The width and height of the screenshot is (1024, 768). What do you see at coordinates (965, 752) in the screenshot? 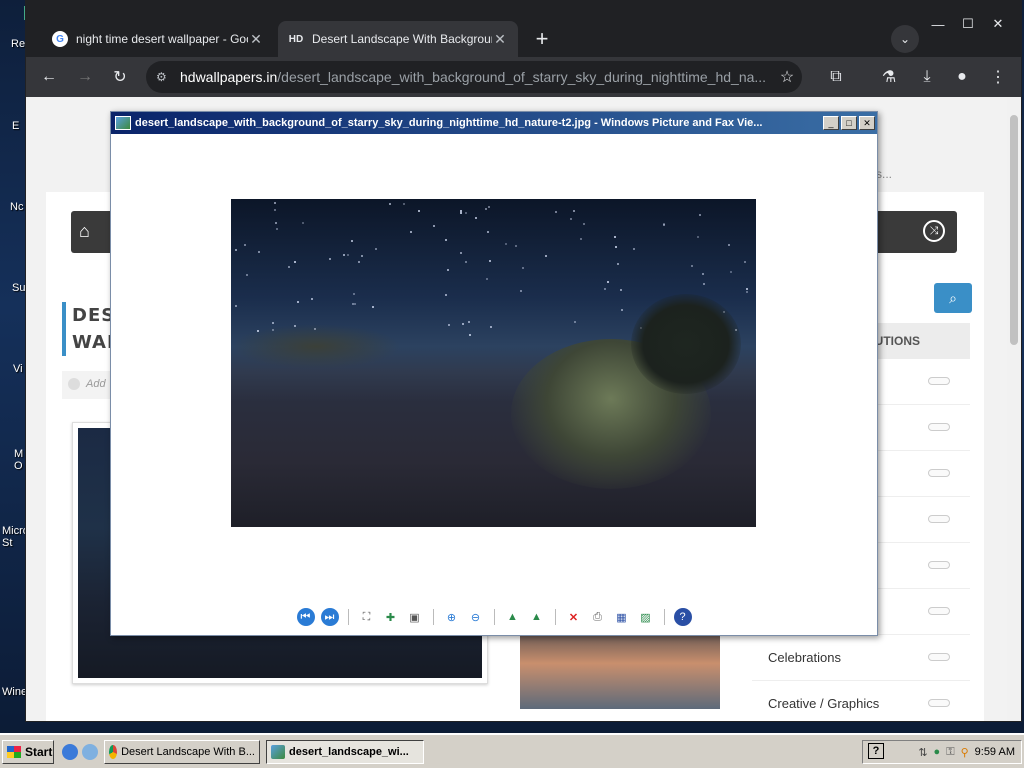
I see `tray-search-icon: ⚲` at bounding box center [965, 752].